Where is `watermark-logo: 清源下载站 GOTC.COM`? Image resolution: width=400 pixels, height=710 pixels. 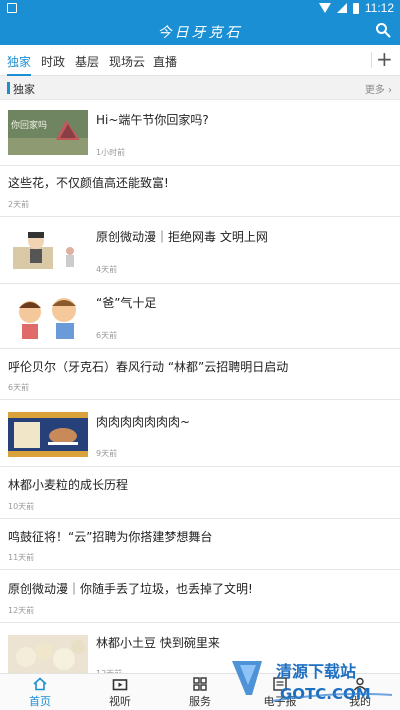
watermark-logo: 清源下载站 GOTC.COM is located at coordinates (312, 682).